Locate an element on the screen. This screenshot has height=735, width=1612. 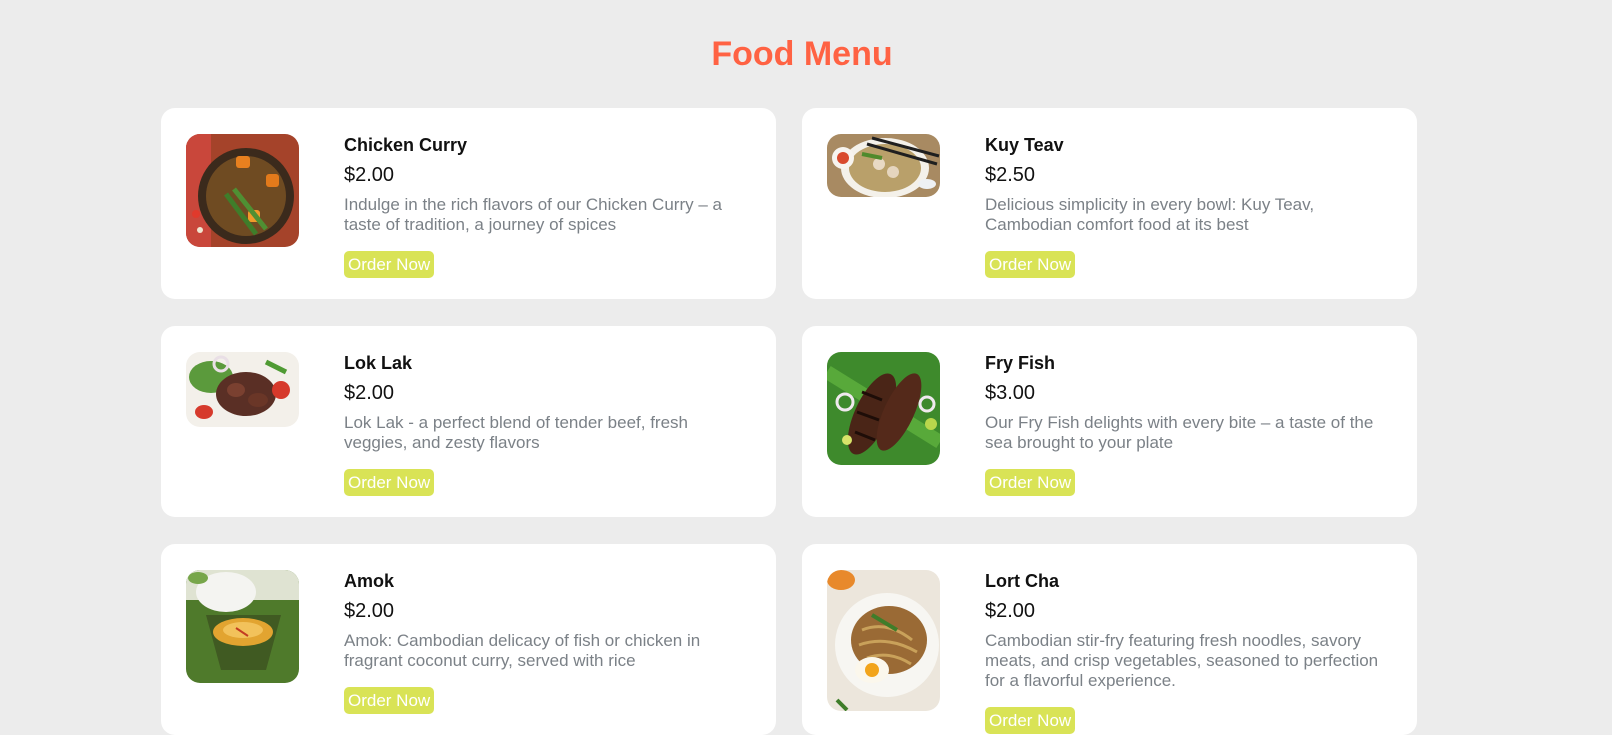
item-name: Kuy Teav is located at coordinates (1024, 145).